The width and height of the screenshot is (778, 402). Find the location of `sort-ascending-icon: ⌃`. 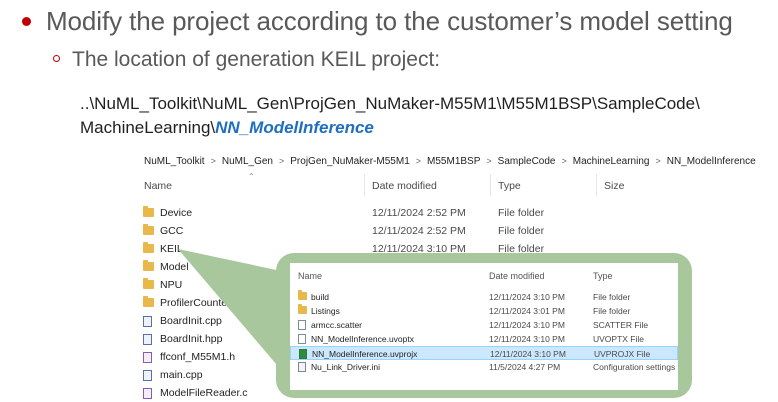

sort-ascending-icon: ⌃ is located at coordinates (251, 176).